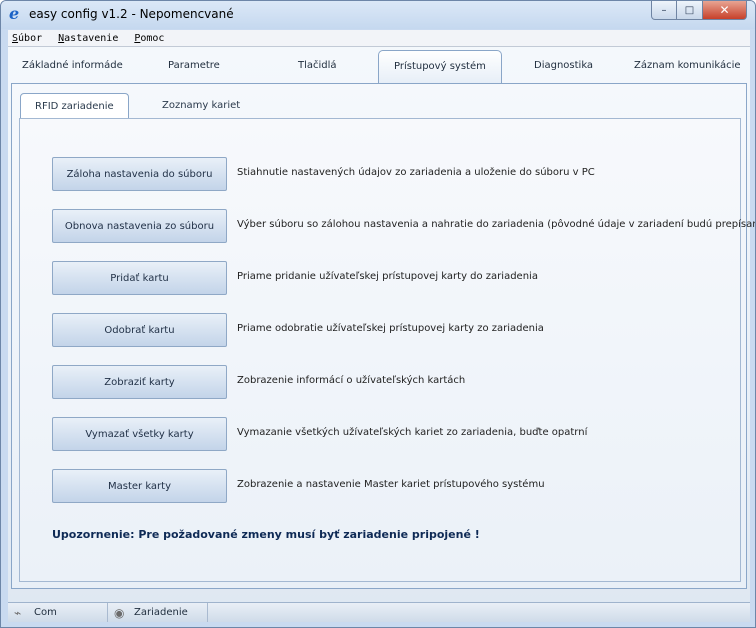 The height and width of the screenshot is (628, 756). I want to click on close-button: ✕, so click(724, 10).